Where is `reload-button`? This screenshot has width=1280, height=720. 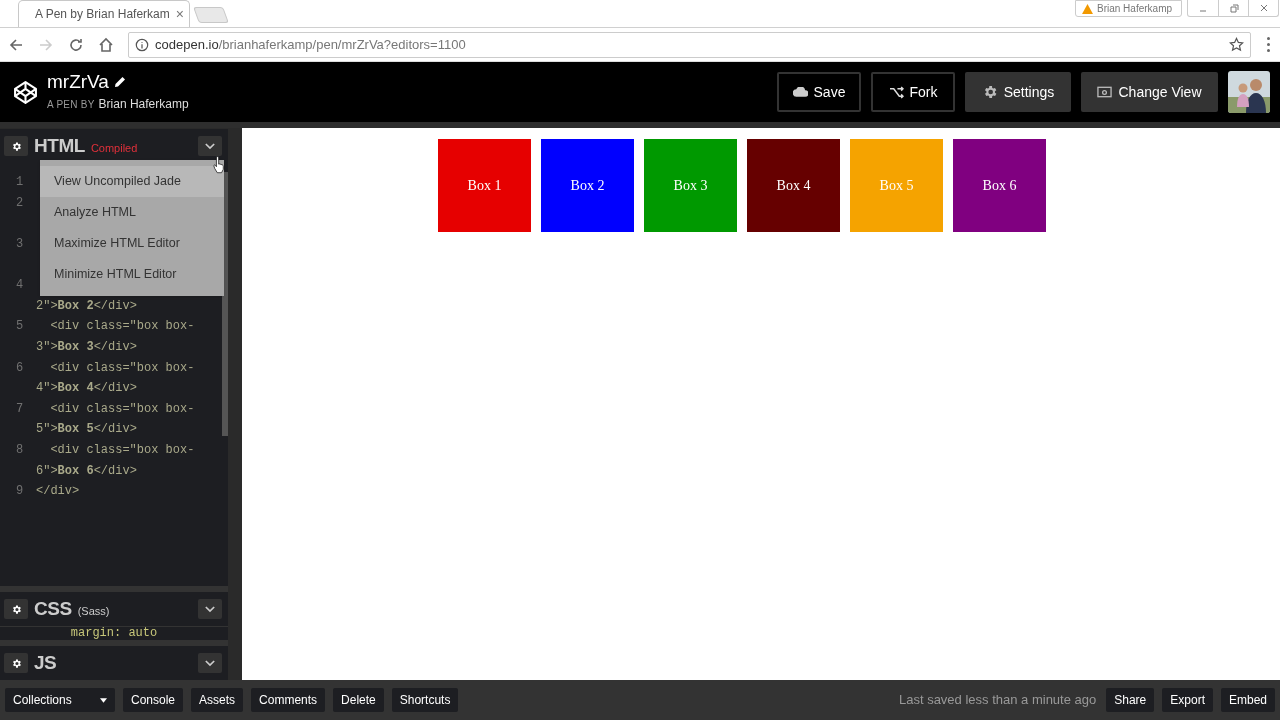
reload-button is located at coordinates (76, 44).